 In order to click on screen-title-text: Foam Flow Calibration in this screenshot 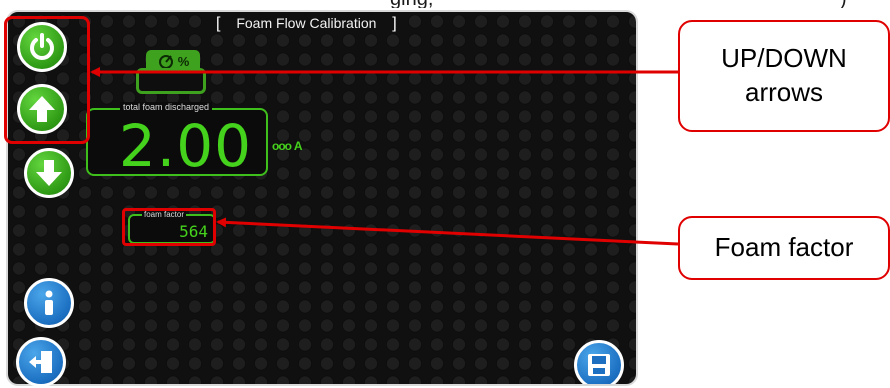, I will do `click(306, 23)`.